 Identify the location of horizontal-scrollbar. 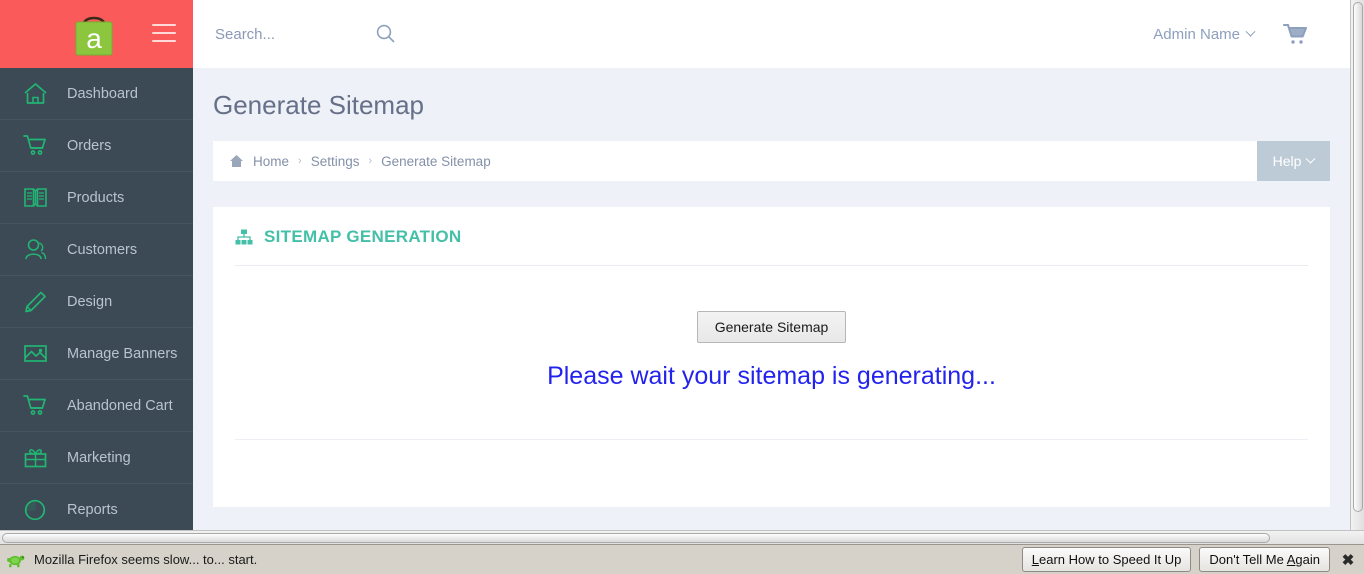
(682, 537).